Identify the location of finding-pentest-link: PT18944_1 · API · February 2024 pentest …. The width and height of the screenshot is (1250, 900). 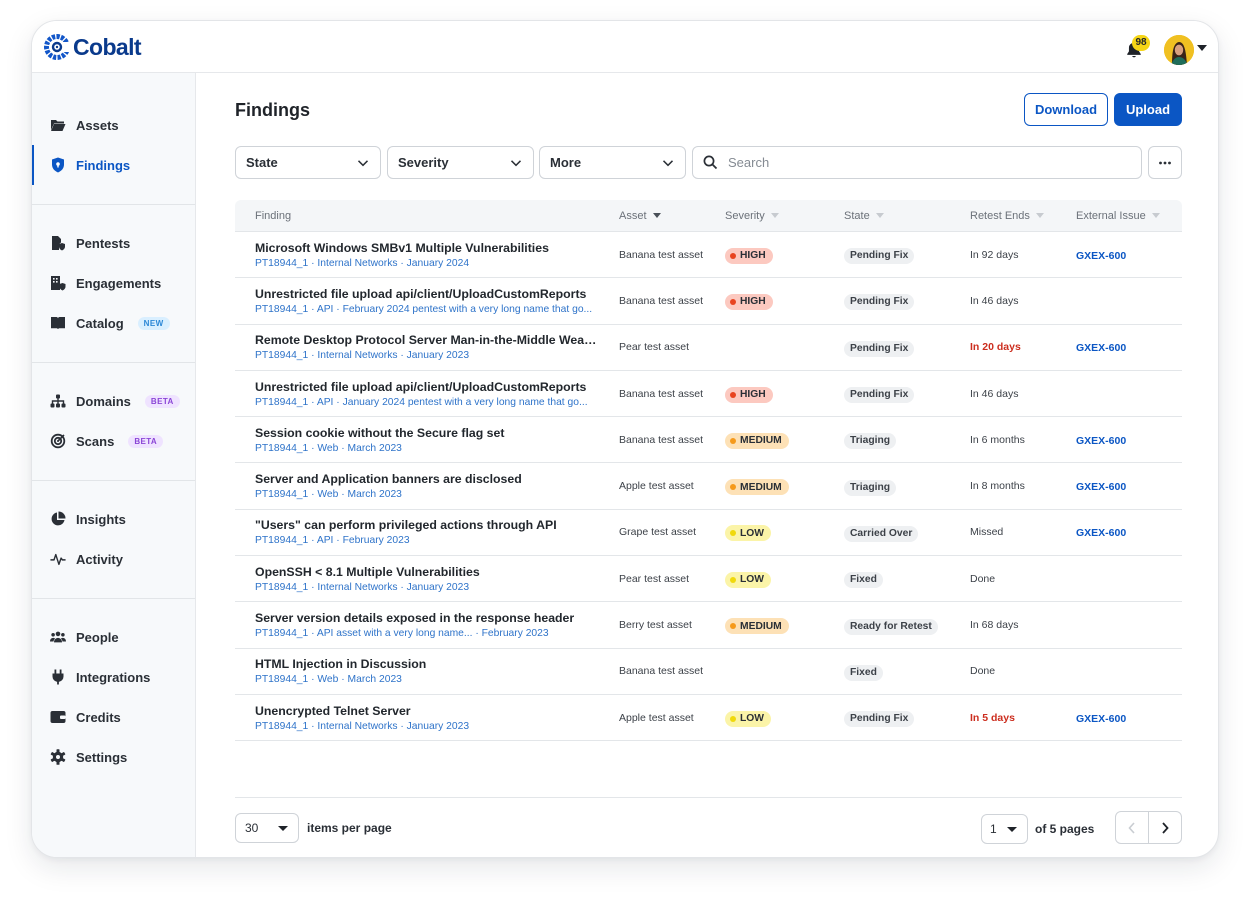
(427, 309).